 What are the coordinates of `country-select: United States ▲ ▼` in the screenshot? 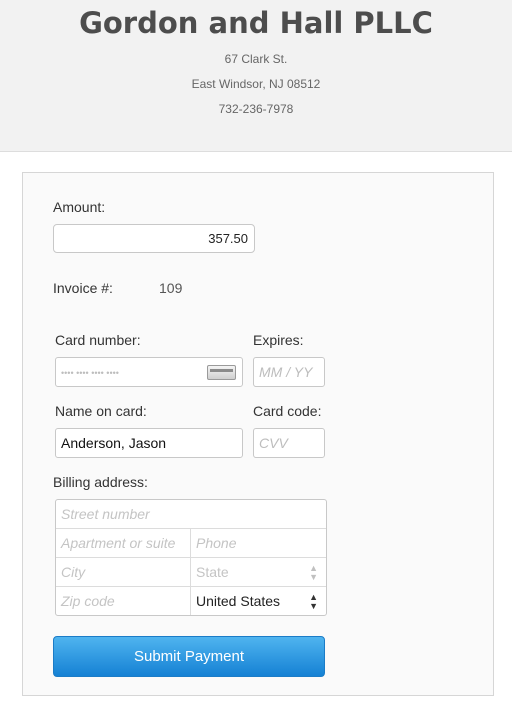 It's located at (258, 601).